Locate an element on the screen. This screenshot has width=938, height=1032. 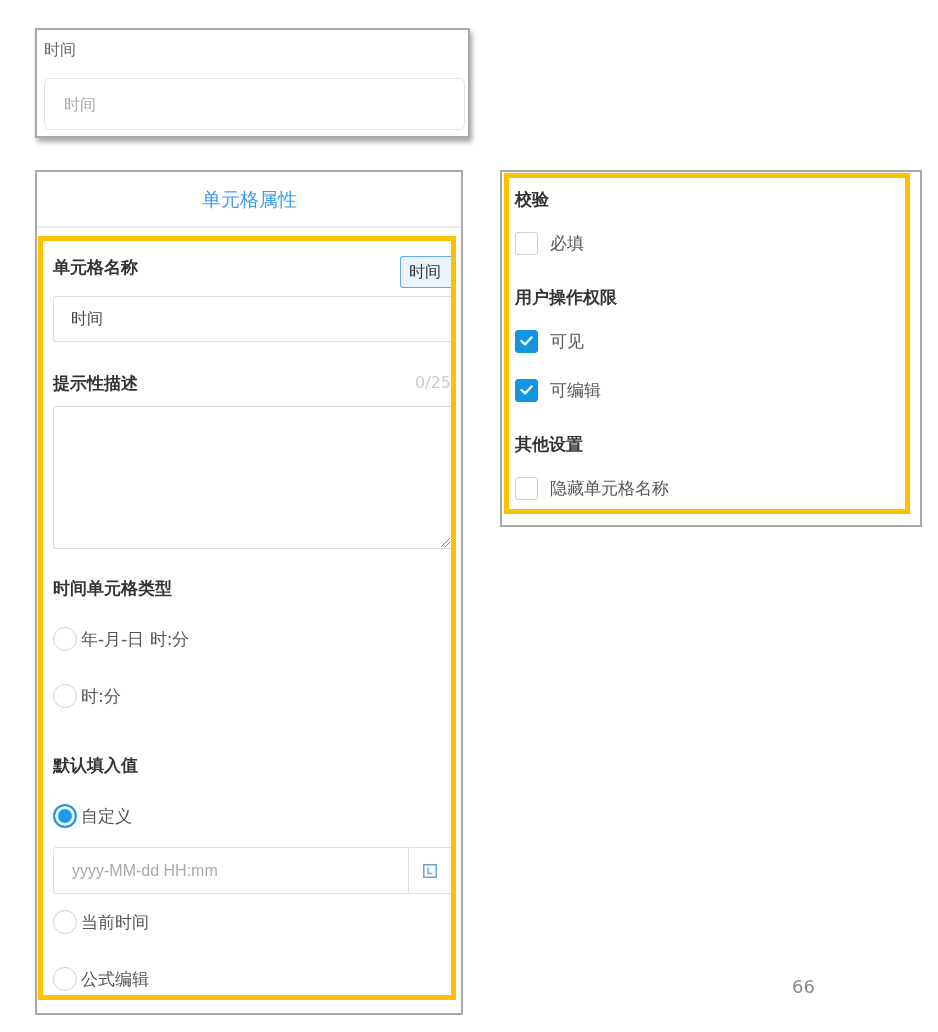
time-picker-button is located at coordinates (430, 870).